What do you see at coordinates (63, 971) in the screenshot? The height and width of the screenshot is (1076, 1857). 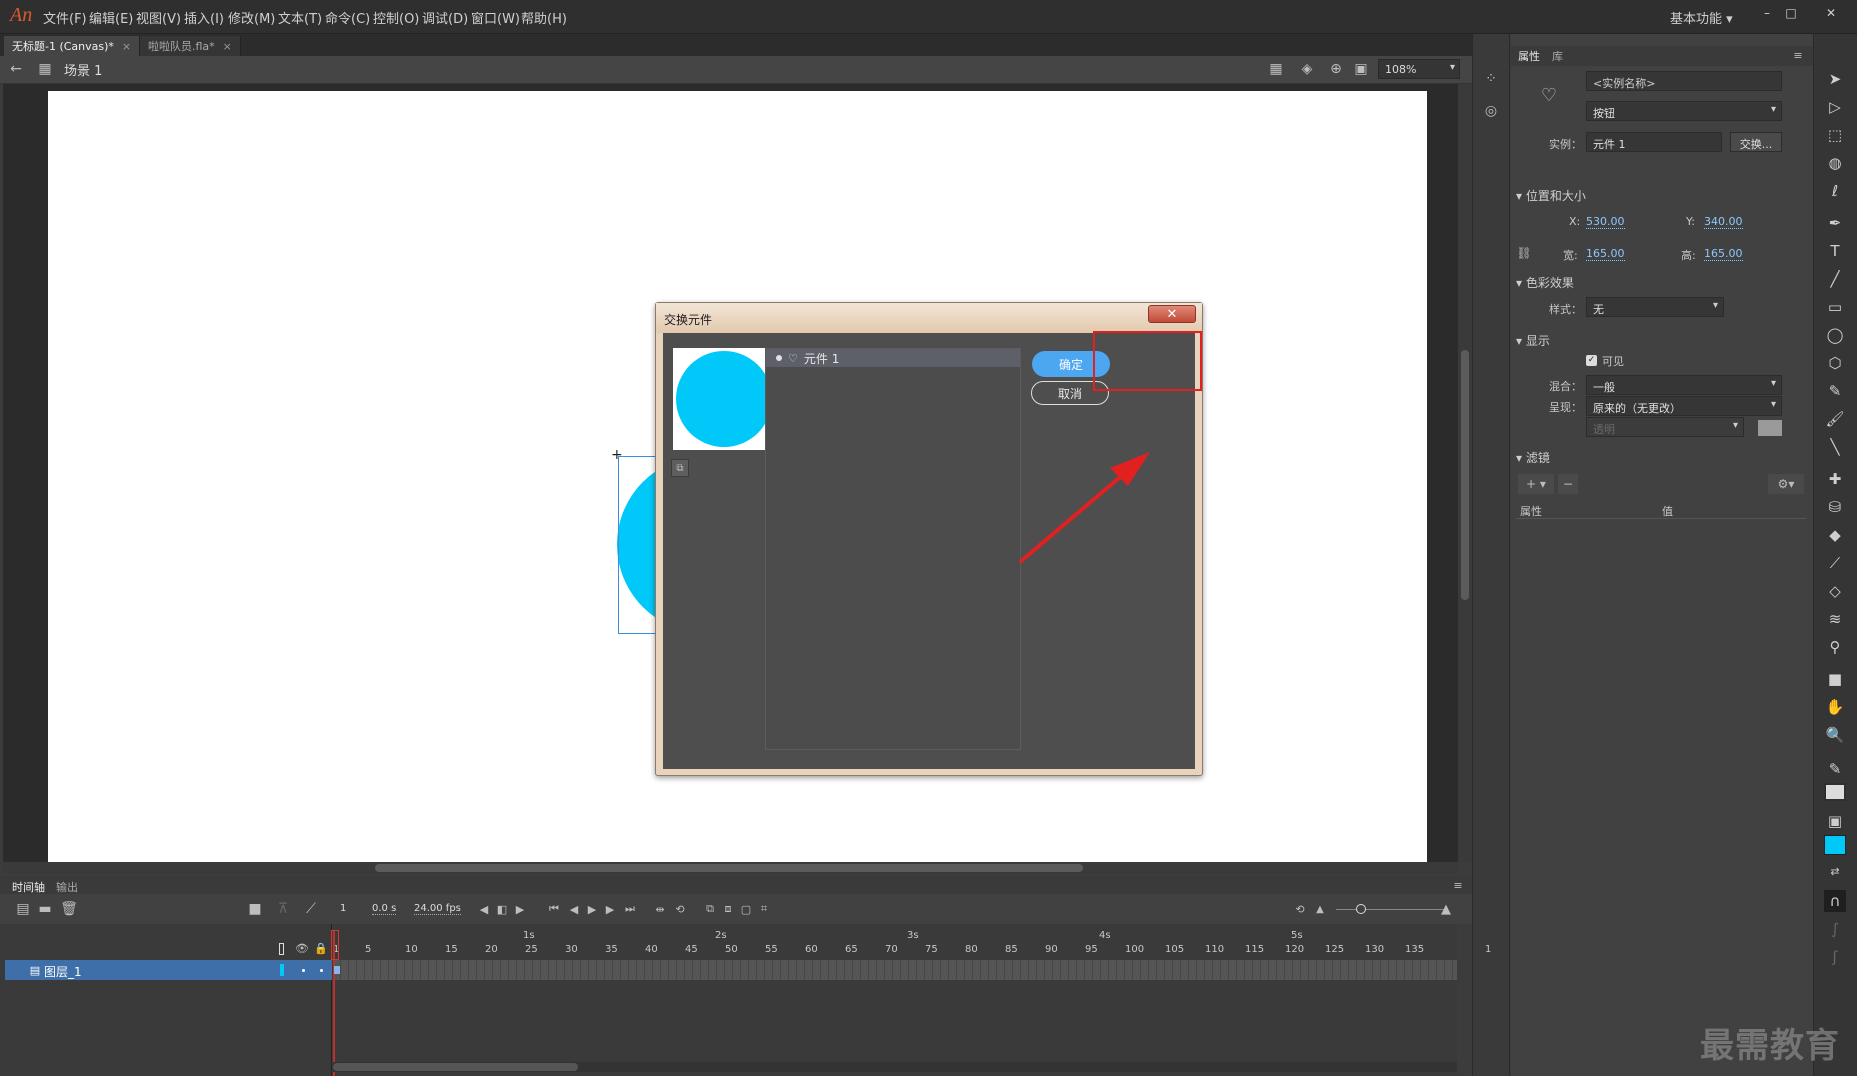 I see `layer-name: 图层_1` at bounding box center [63, 971].